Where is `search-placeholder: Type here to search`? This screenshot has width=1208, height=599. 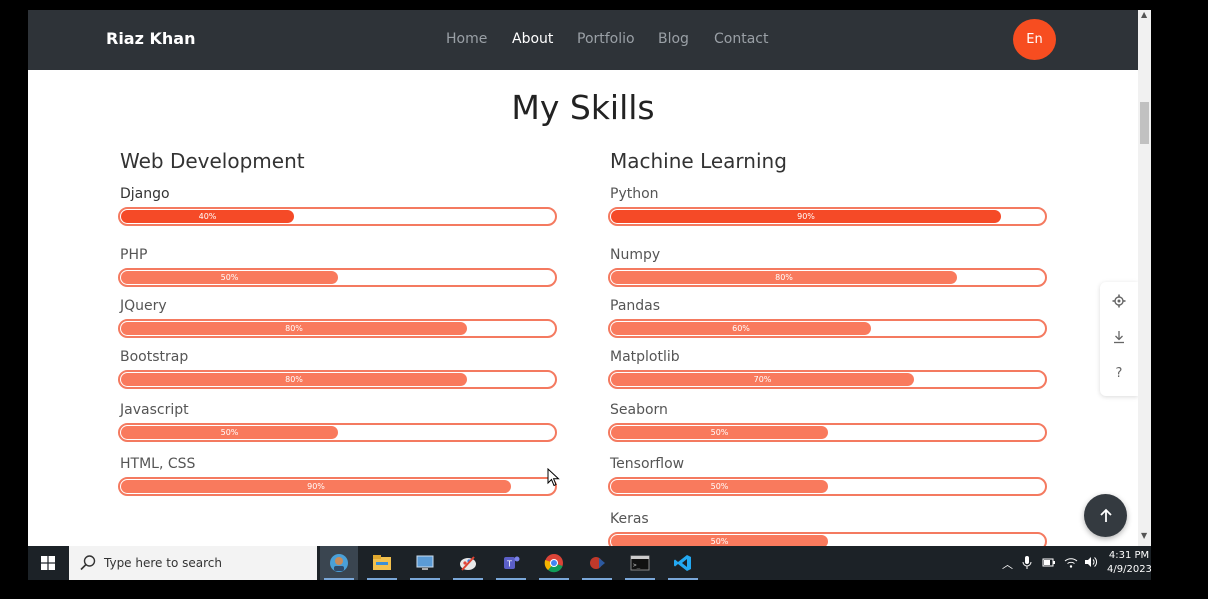 search-placeholder: Type here to search is located at coordinates (163, 563).